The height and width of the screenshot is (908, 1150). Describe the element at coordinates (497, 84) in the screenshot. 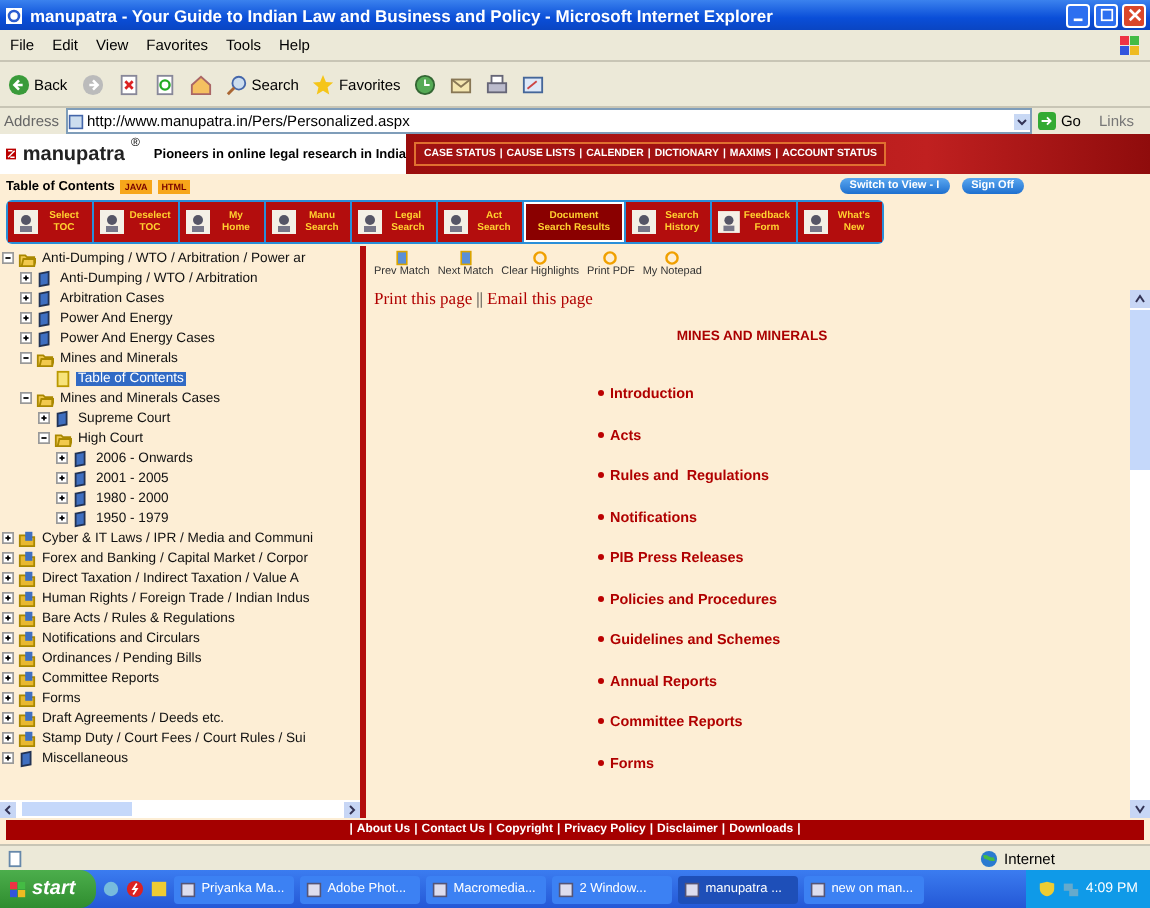

I see `print-icon` at that location.